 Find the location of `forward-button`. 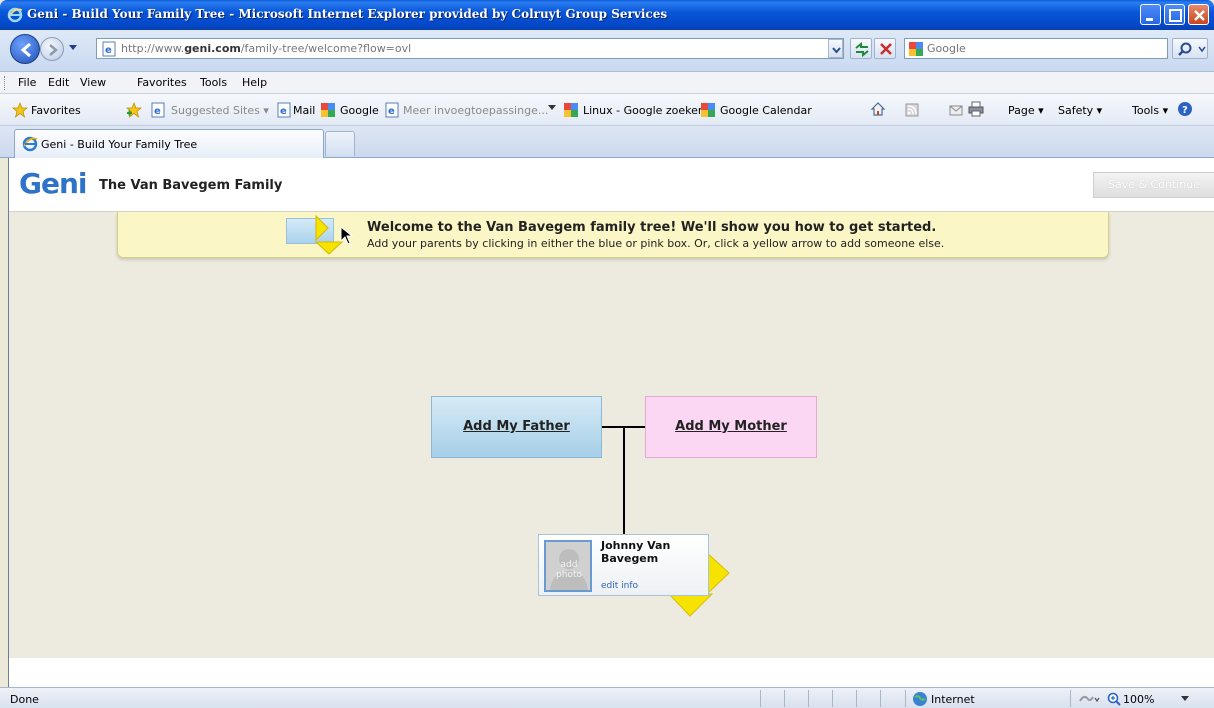

forward-button is located at coordinates (52, 49).